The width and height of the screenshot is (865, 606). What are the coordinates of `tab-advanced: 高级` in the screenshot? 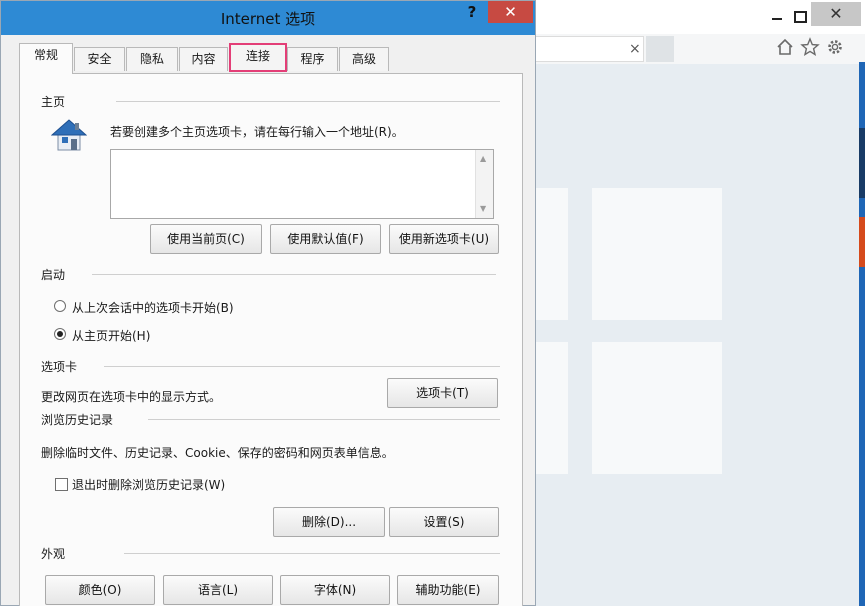 It's located at (364, 59).